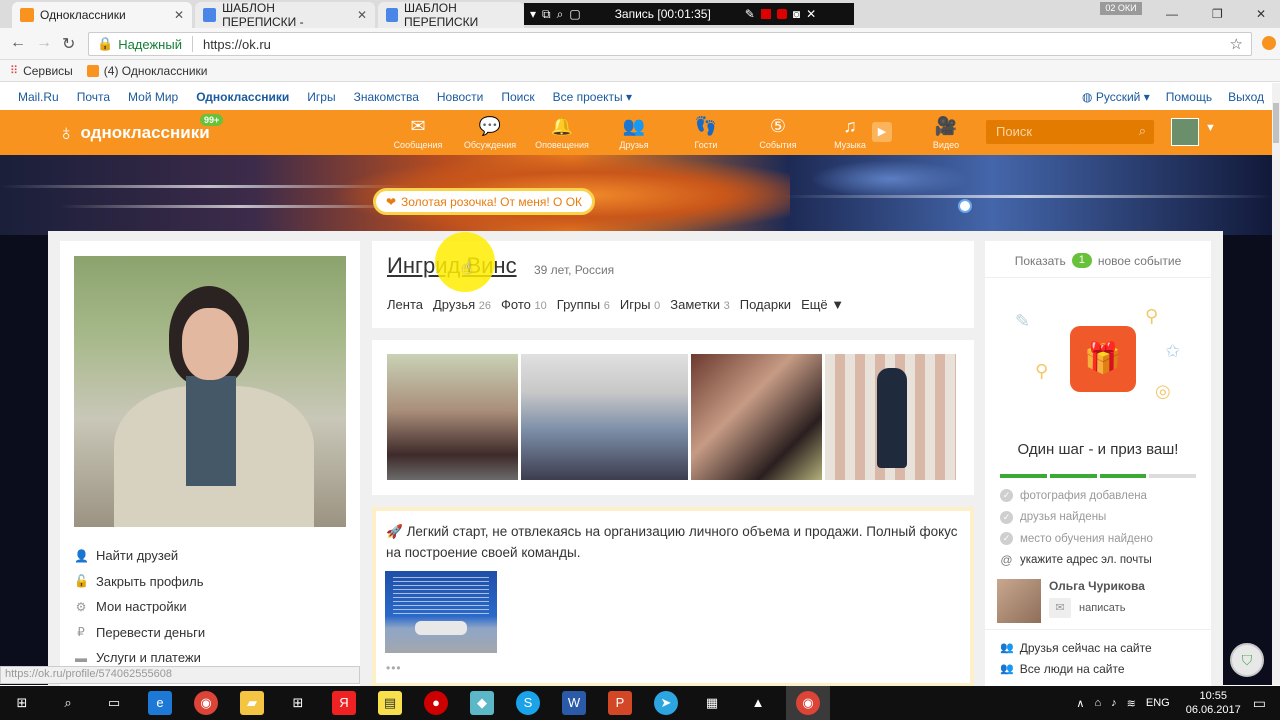 Image resolution: width=1280 pixels, height=720 pixels. I want to click on tab-photos: Фото 10, so click(524, 304).